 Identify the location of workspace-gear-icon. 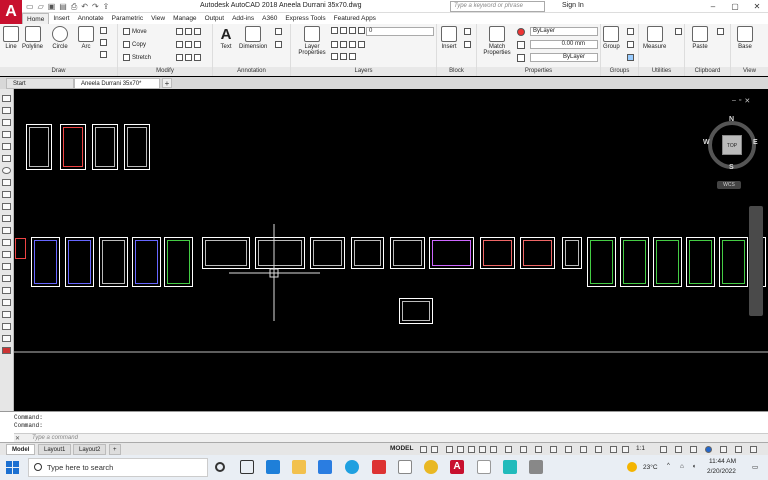
(663, 449).